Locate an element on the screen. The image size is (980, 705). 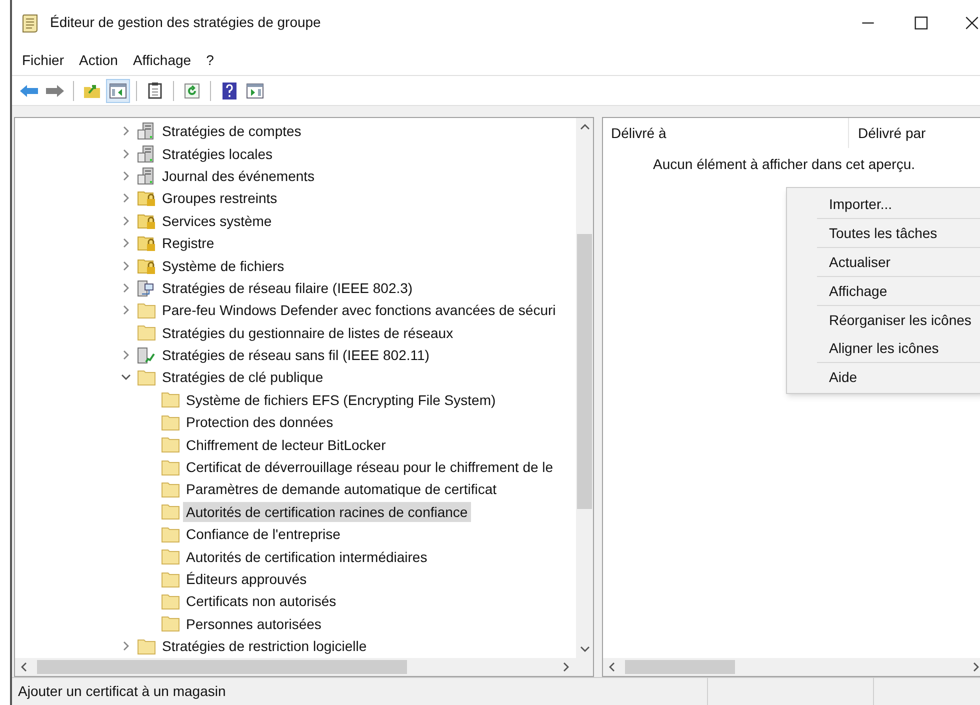
menu-item: Action is located at coordinates (98, 60).